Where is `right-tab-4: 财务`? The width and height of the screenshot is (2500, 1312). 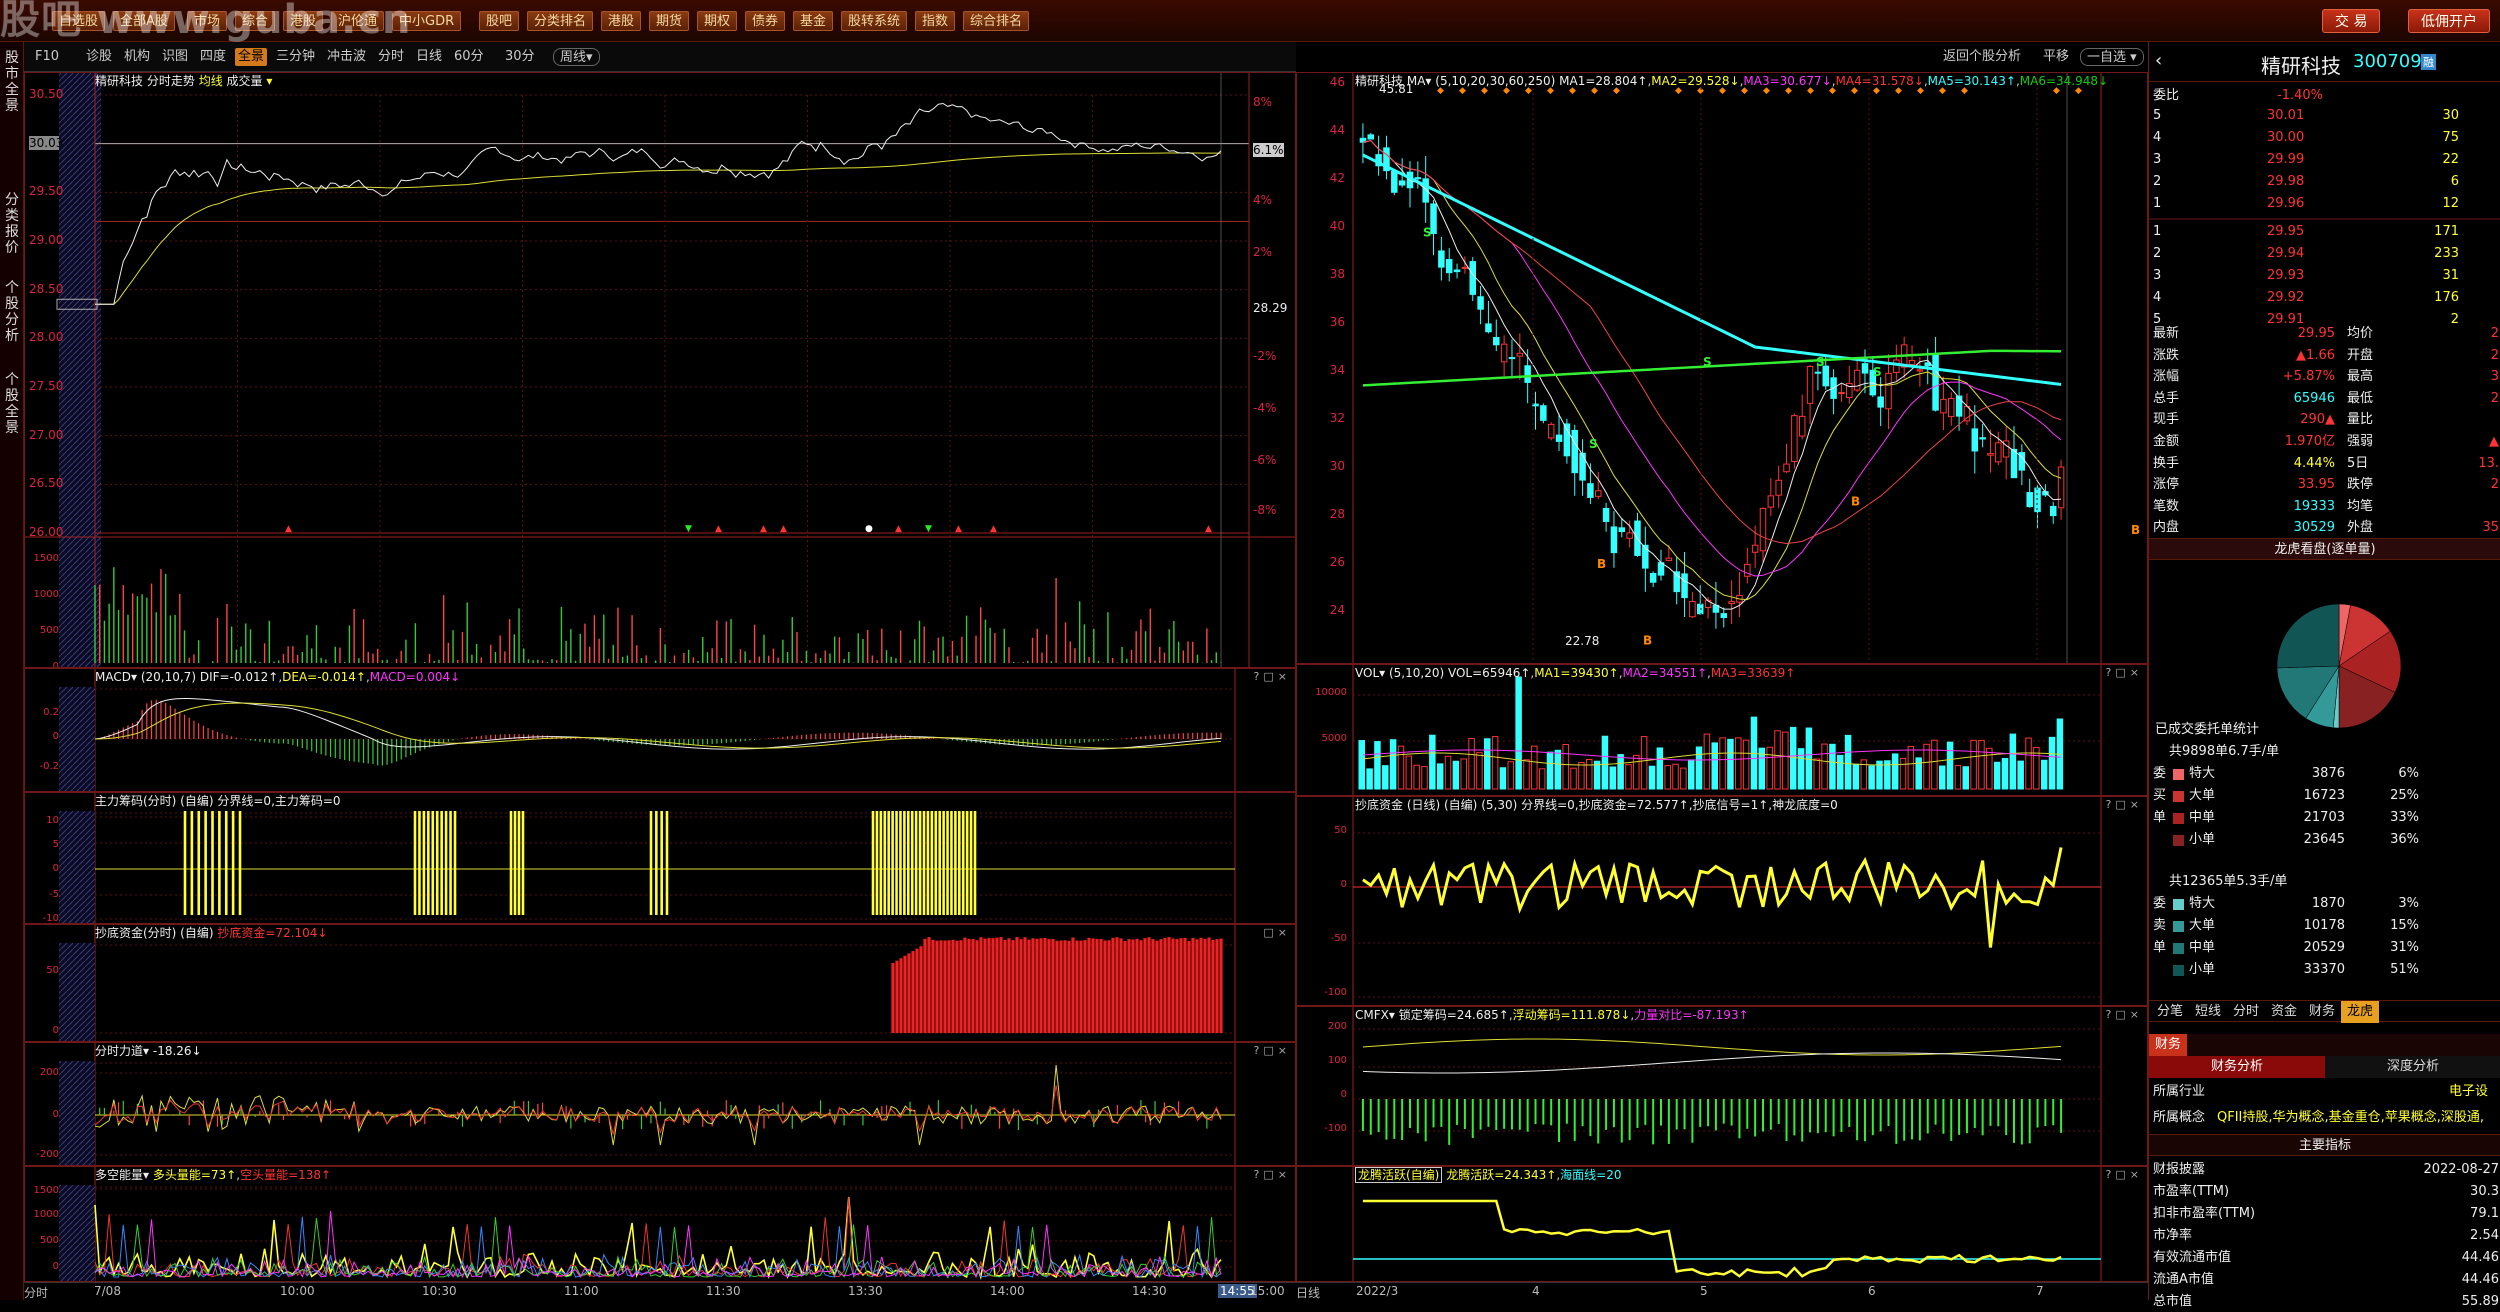
right-tab-4: 财务 is located at coordinates (2322, 1012).